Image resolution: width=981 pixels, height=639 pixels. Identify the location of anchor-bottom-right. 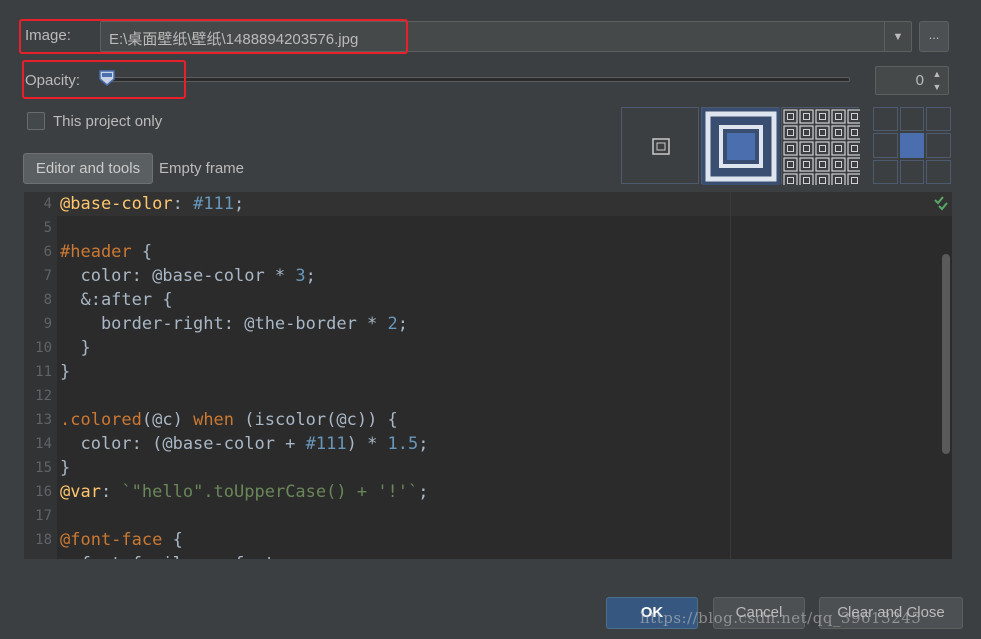
(938, 171).